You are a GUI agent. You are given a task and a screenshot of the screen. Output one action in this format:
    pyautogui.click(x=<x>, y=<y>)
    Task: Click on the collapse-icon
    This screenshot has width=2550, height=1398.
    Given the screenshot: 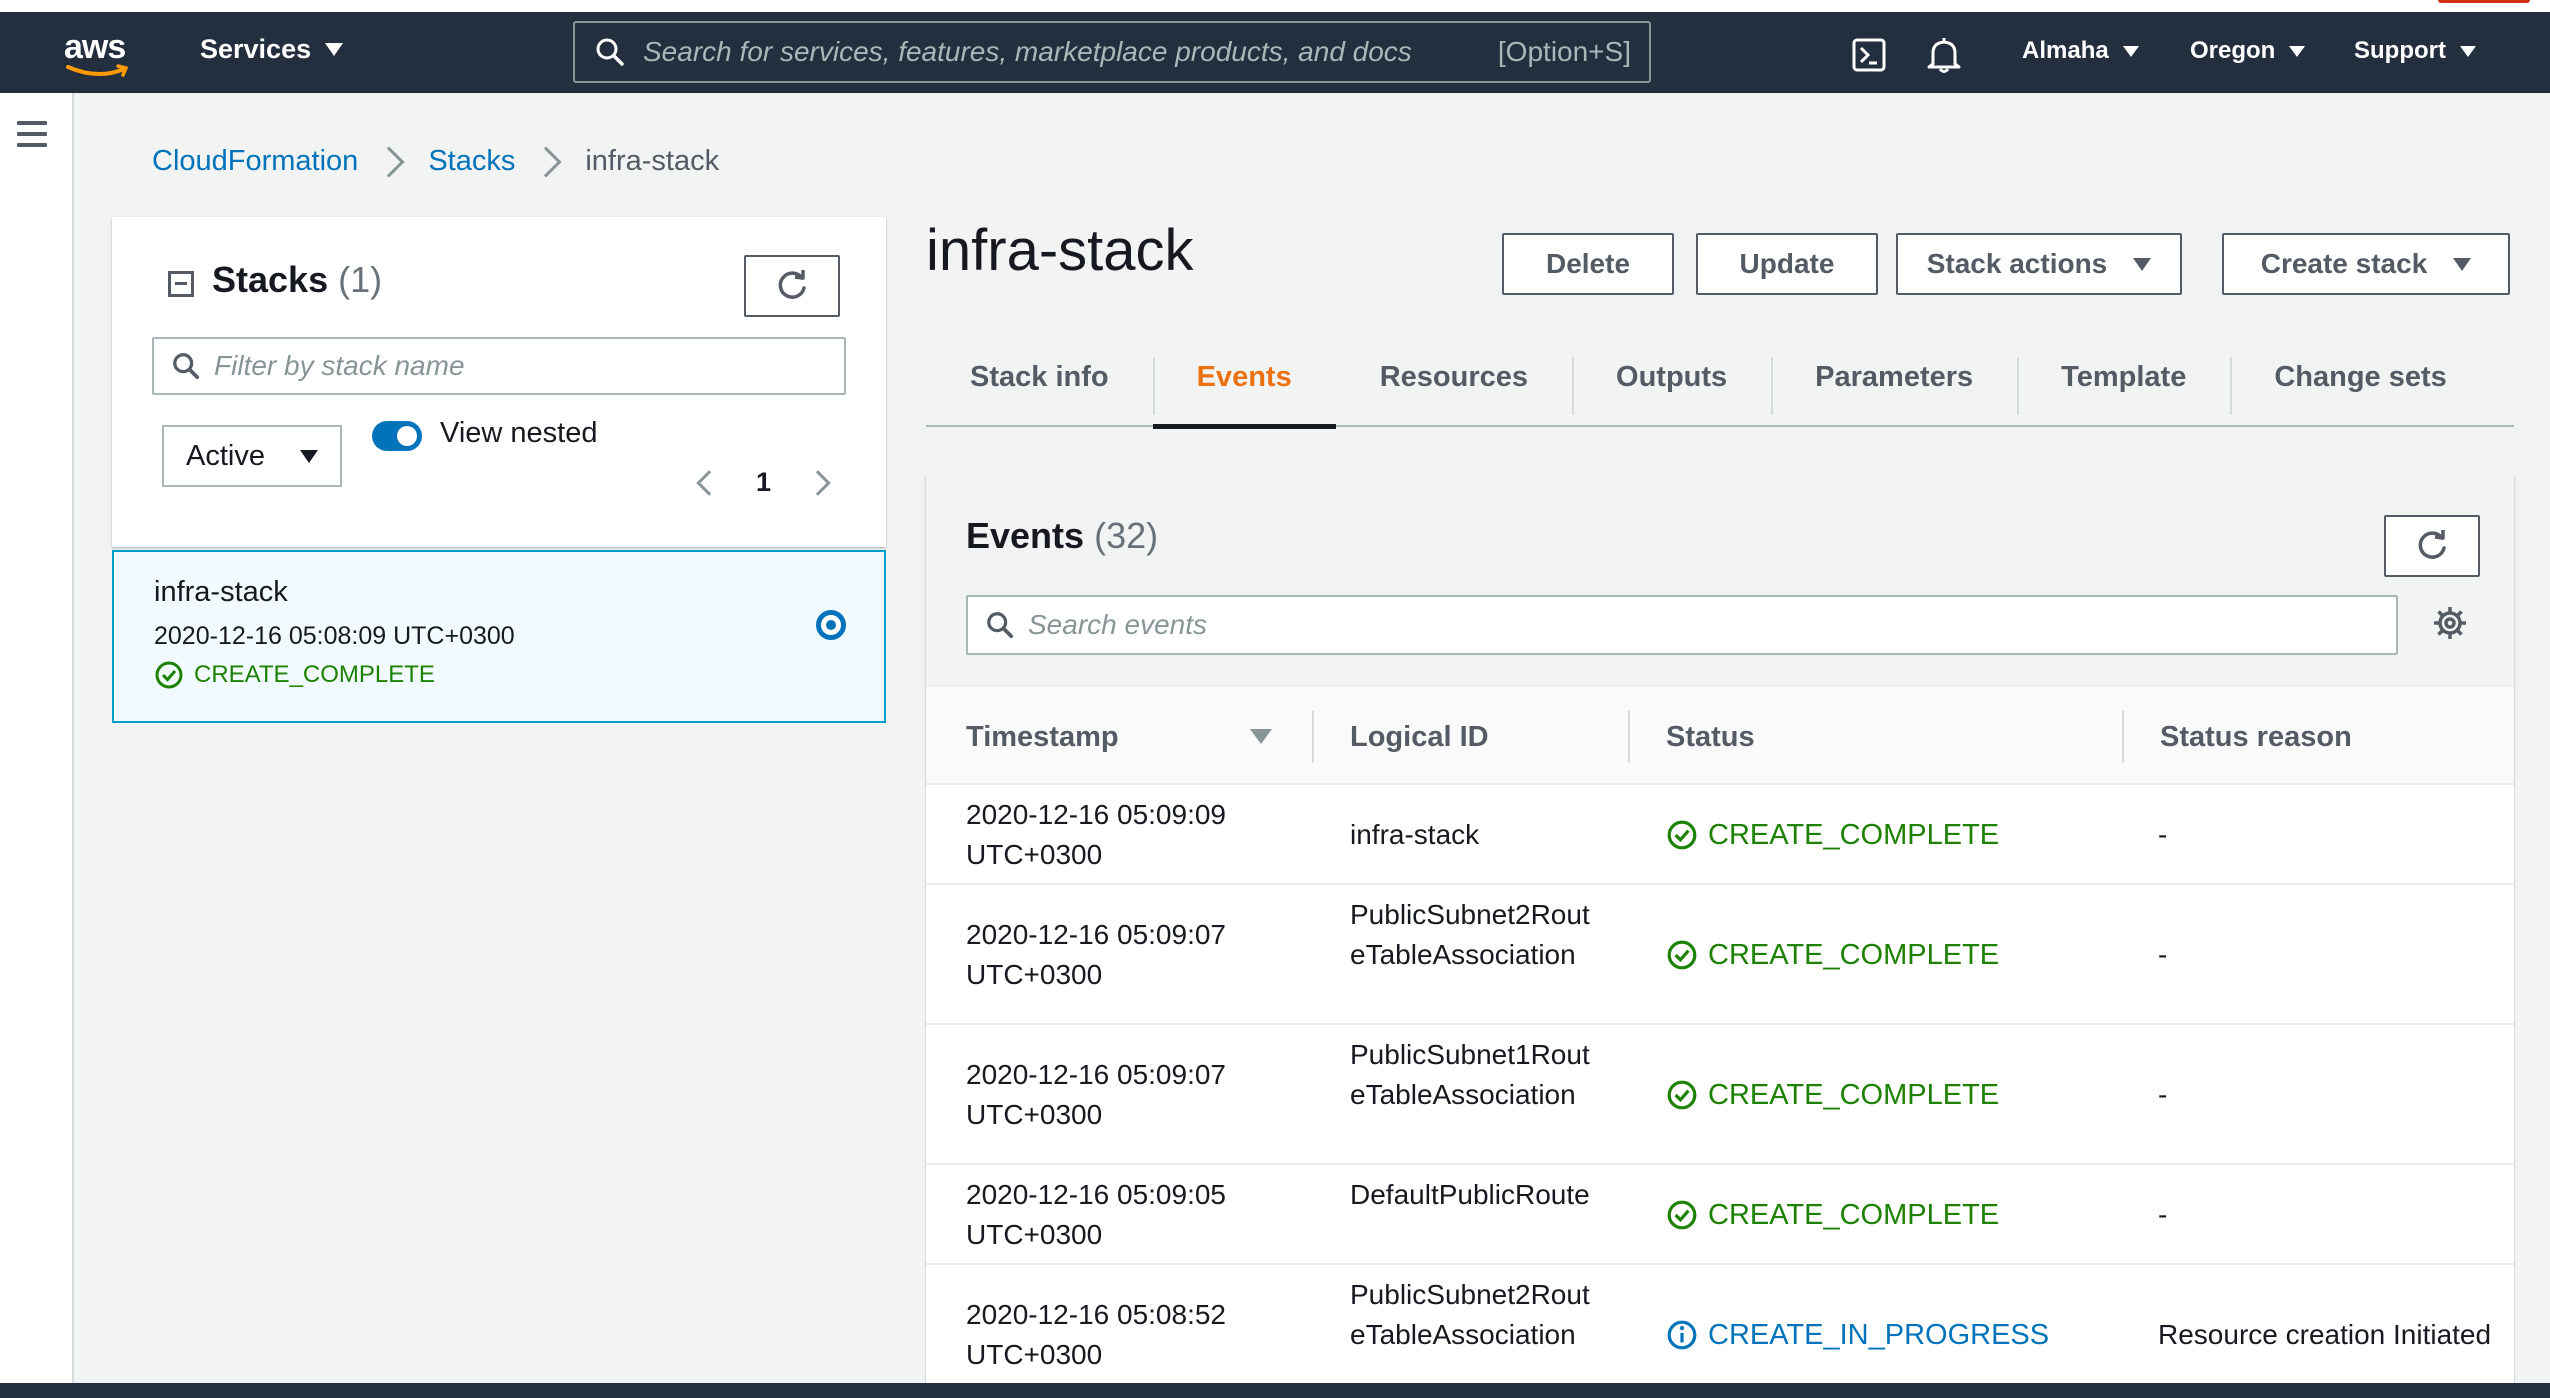 What is the action you would take?
    pyautogui.click(x=181, y=284)
    